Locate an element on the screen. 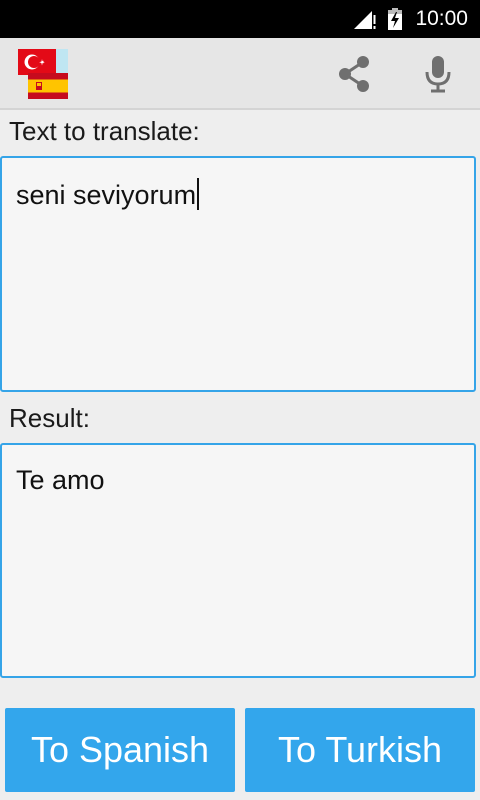 The image size is (480, 800). status-clock: 10:00 is located at coordinates (441, 18).